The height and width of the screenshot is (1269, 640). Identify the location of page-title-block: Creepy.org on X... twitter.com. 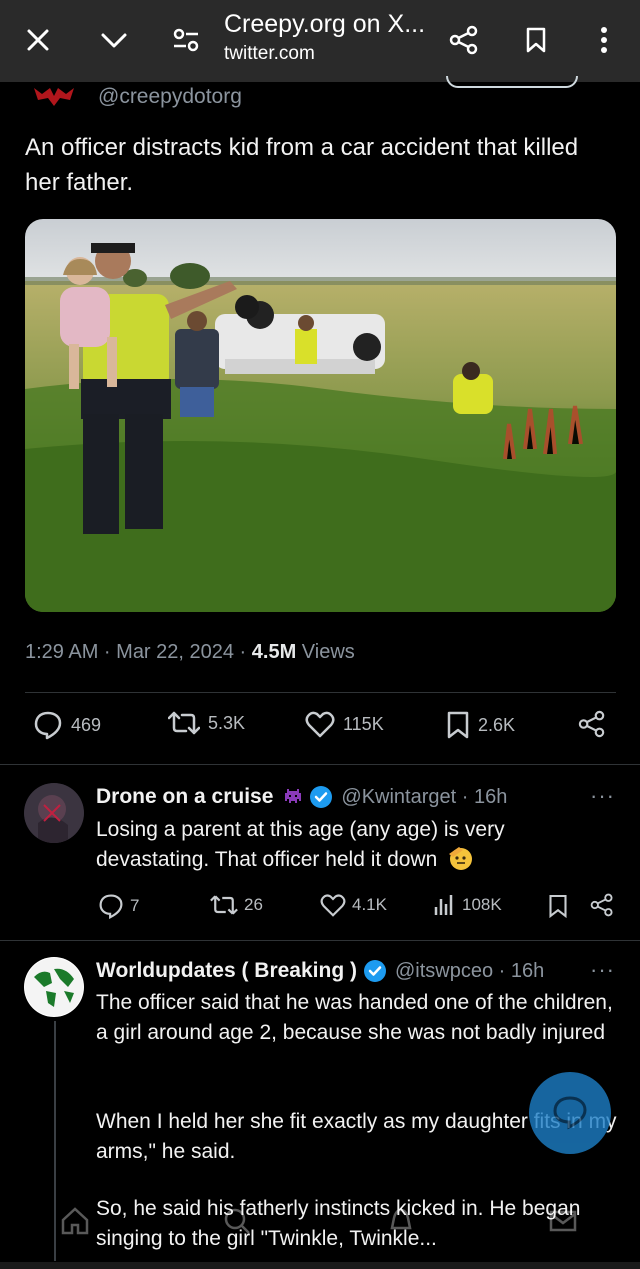
(324, 37).